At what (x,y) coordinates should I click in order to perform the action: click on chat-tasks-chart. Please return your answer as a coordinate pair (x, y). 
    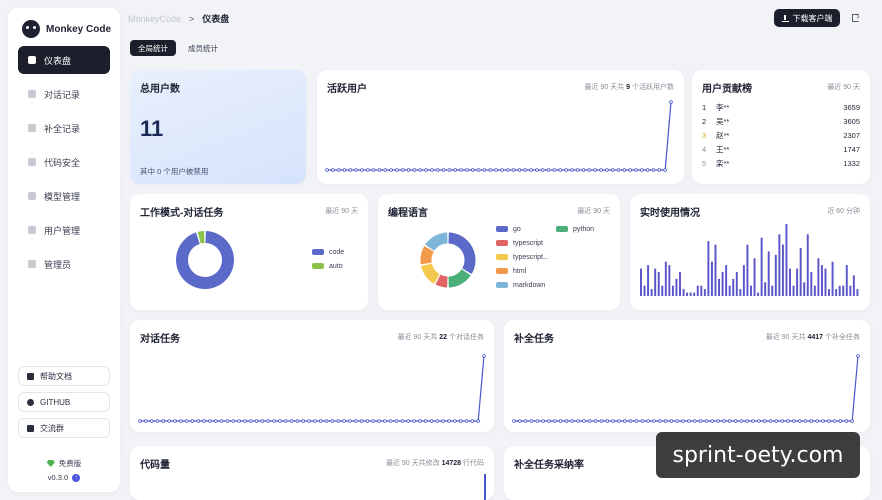
    Looking at the image, I should click on (312, 388).